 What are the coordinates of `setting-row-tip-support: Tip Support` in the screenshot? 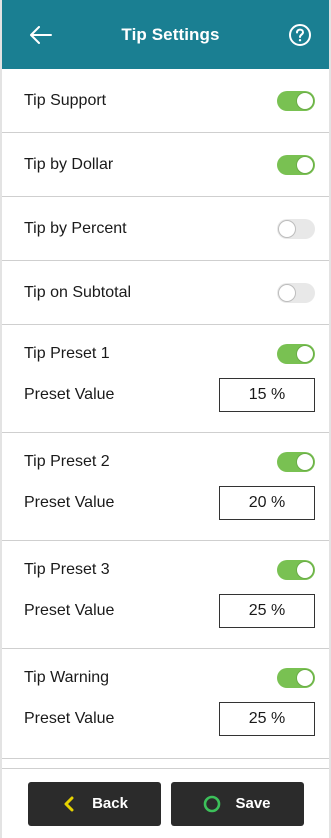 It's located at (165, 101).